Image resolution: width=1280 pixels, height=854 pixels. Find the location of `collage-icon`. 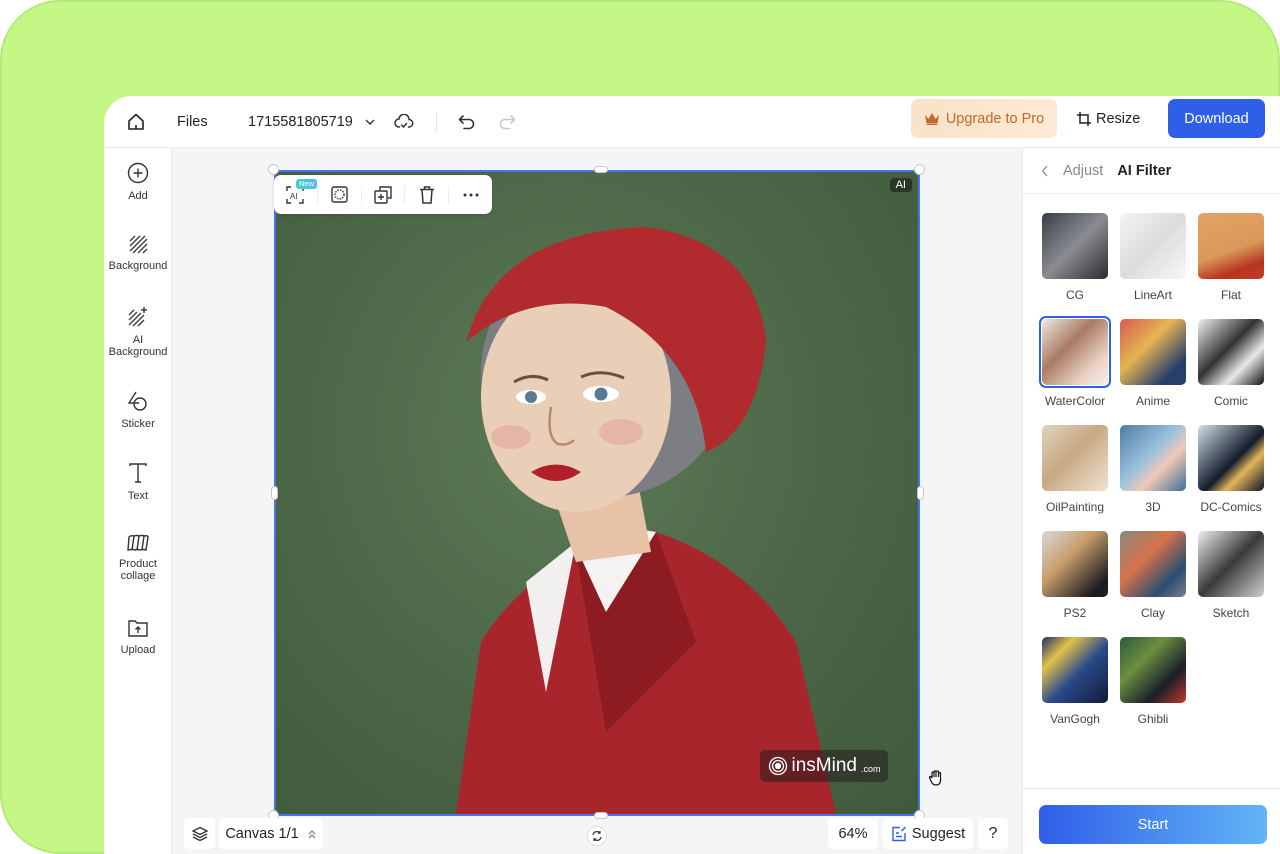

collage-icon is located at coordinates (138, 542).